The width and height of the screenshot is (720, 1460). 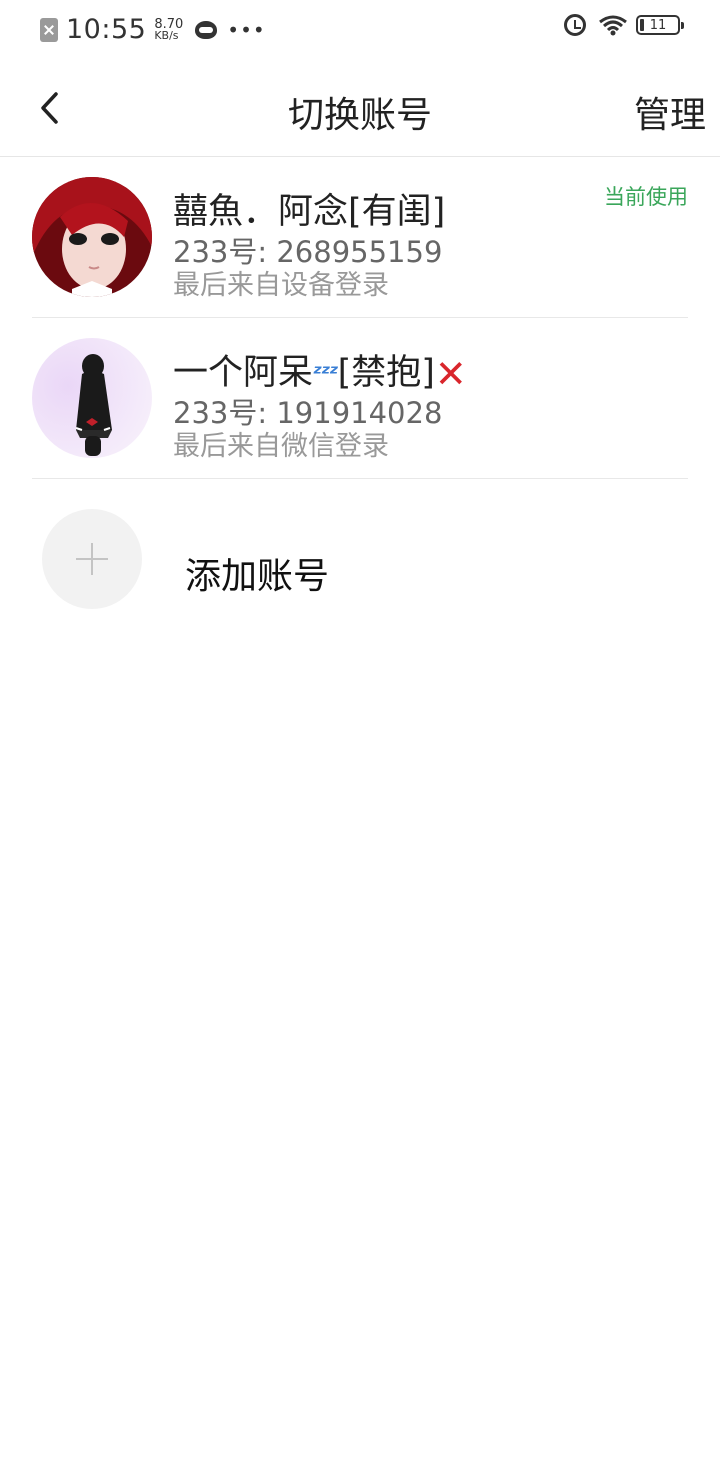 I want to click on current-account-badge: 当前使用, so click(x=646, y=197).